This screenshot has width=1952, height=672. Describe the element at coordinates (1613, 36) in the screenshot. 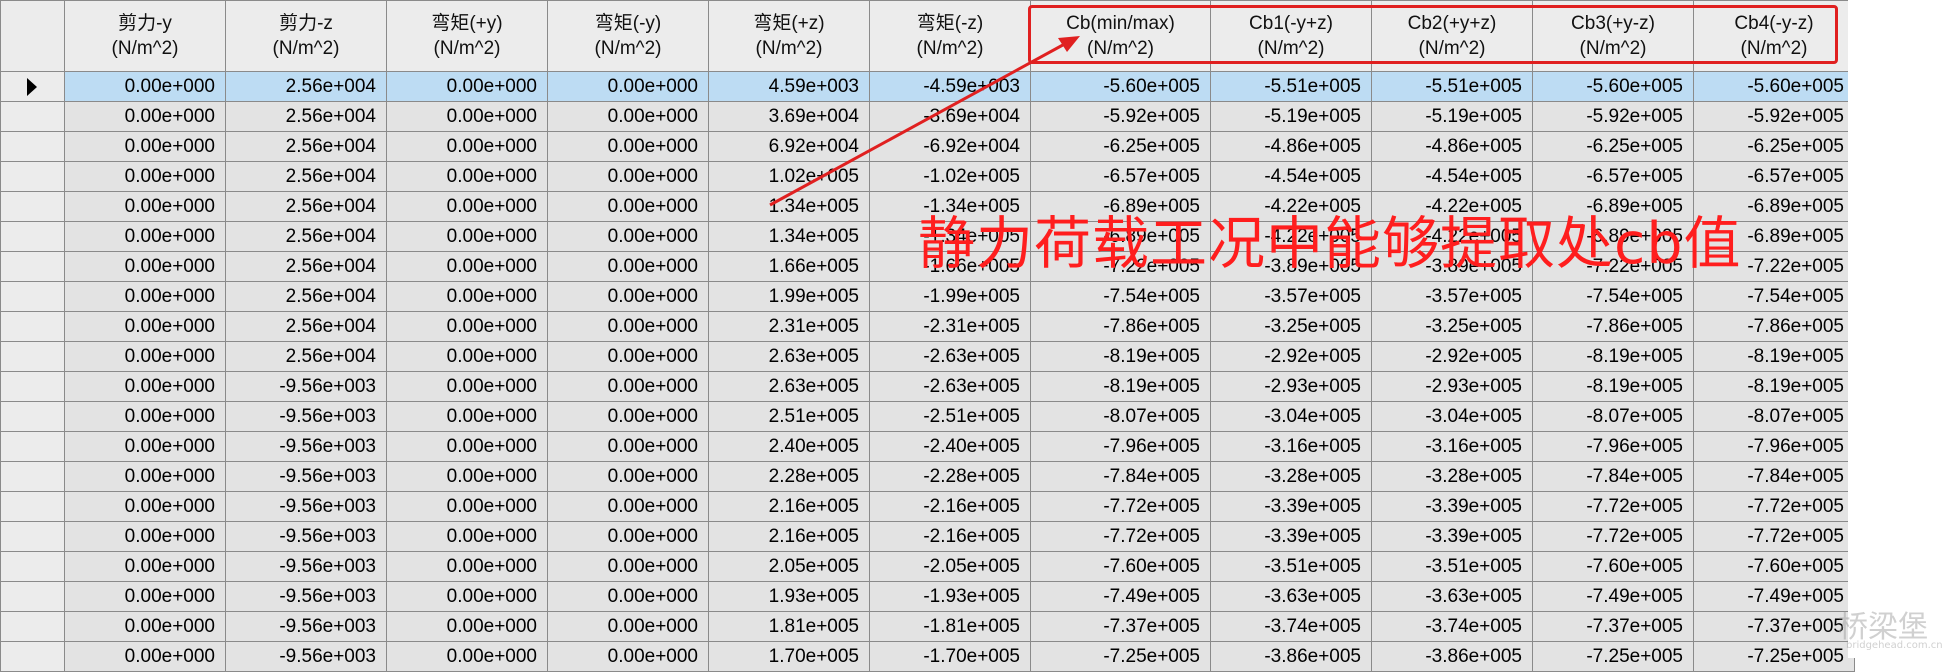

I see `column-header: Cb3(+y-z) (N/m^2)` at that location.